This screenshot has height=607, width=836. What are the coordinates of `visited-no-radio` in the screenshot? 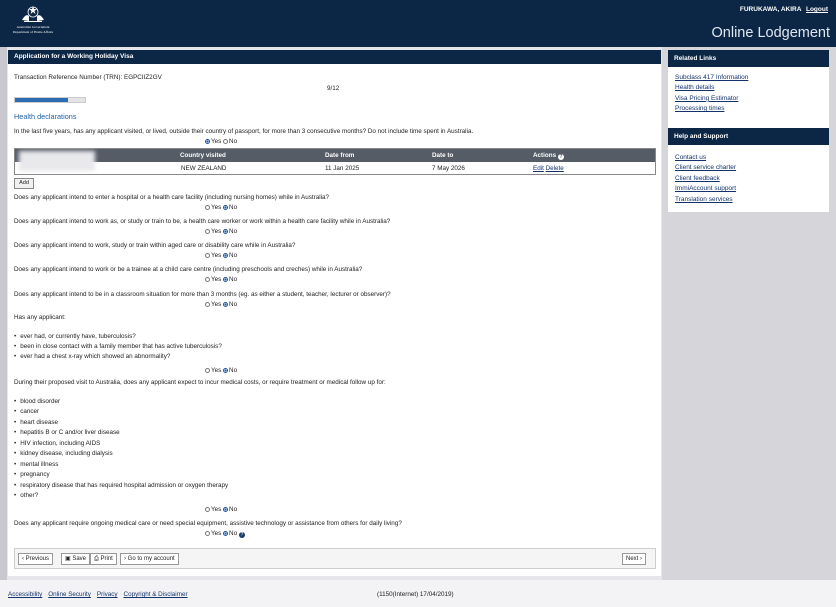 It's located at (226, 141).